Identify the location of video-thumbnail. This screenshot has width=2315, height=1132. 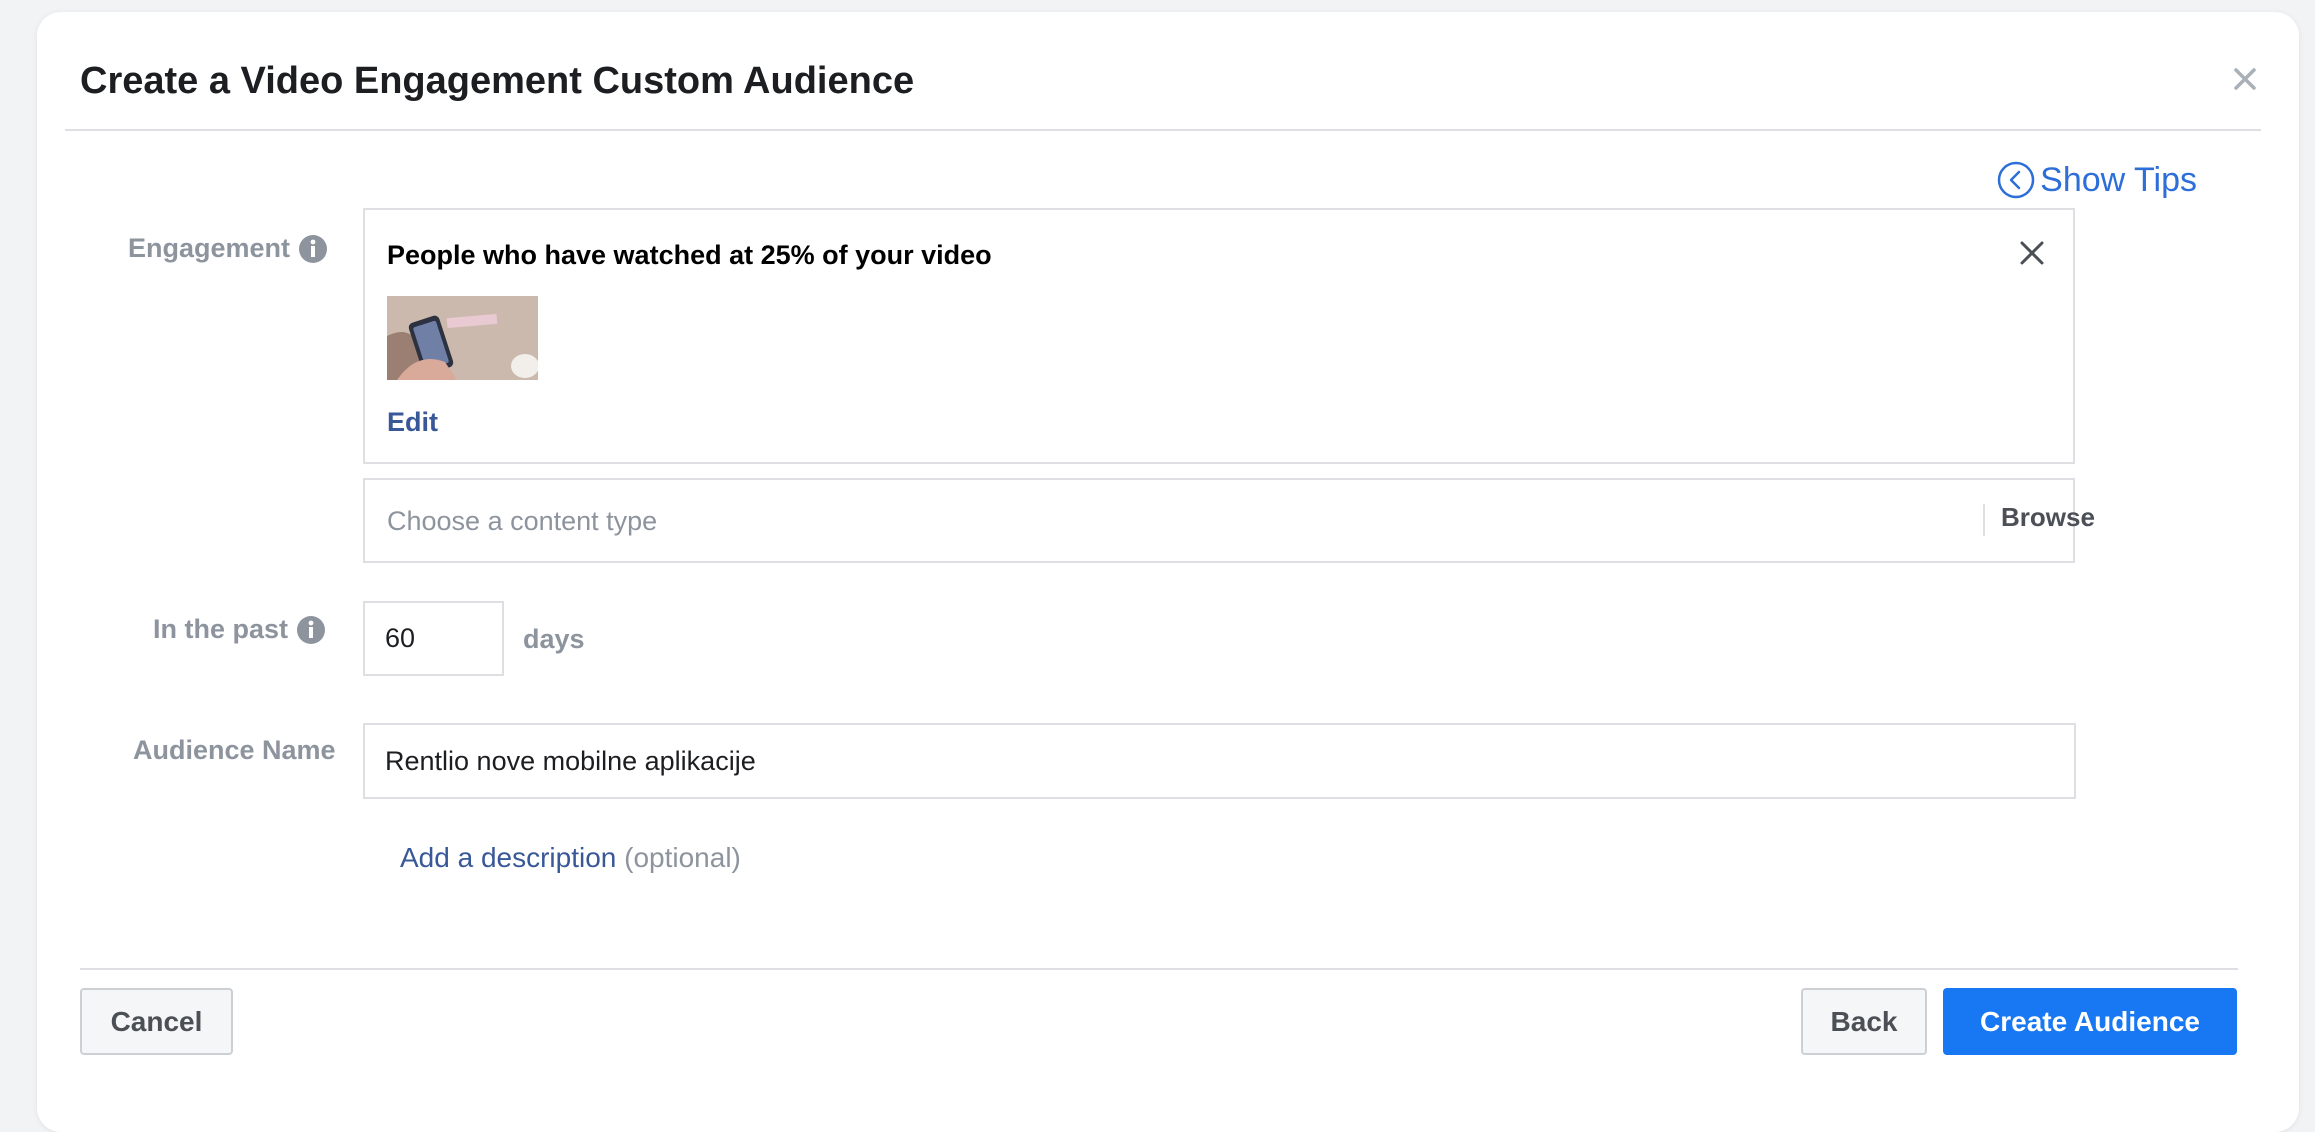
(462, 338).